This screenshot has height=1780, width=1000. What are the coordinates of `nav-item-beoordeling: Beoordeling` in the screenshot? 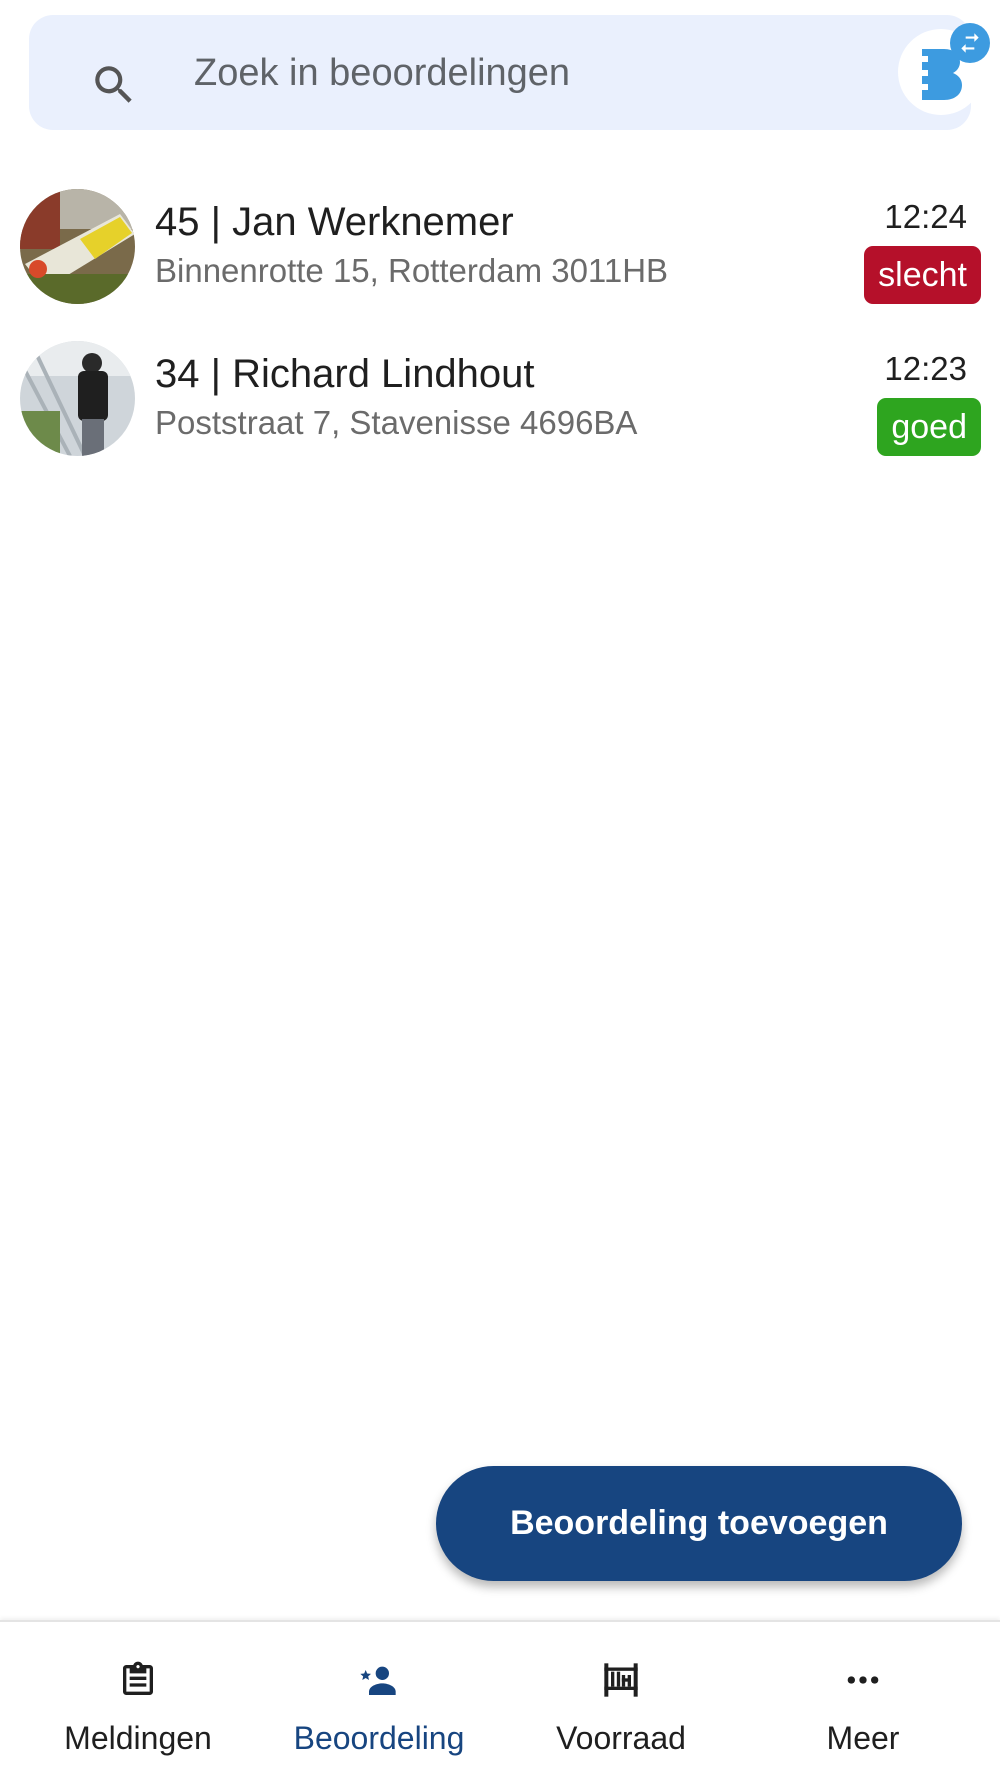 It's located at (379, 1701).